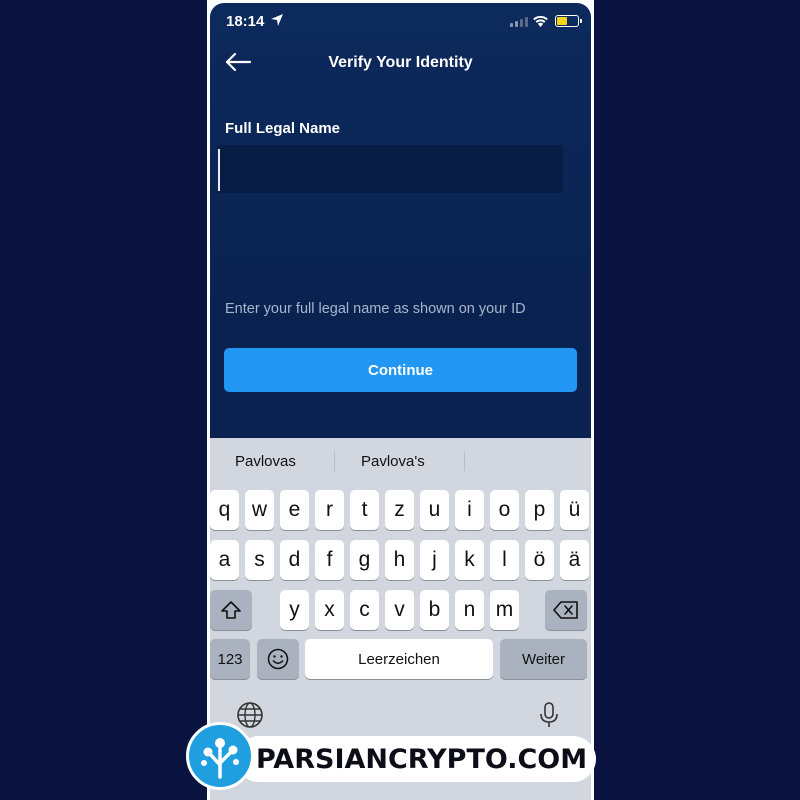  I want to click on nav-header: Verify Your Identity, so click(400, 63).